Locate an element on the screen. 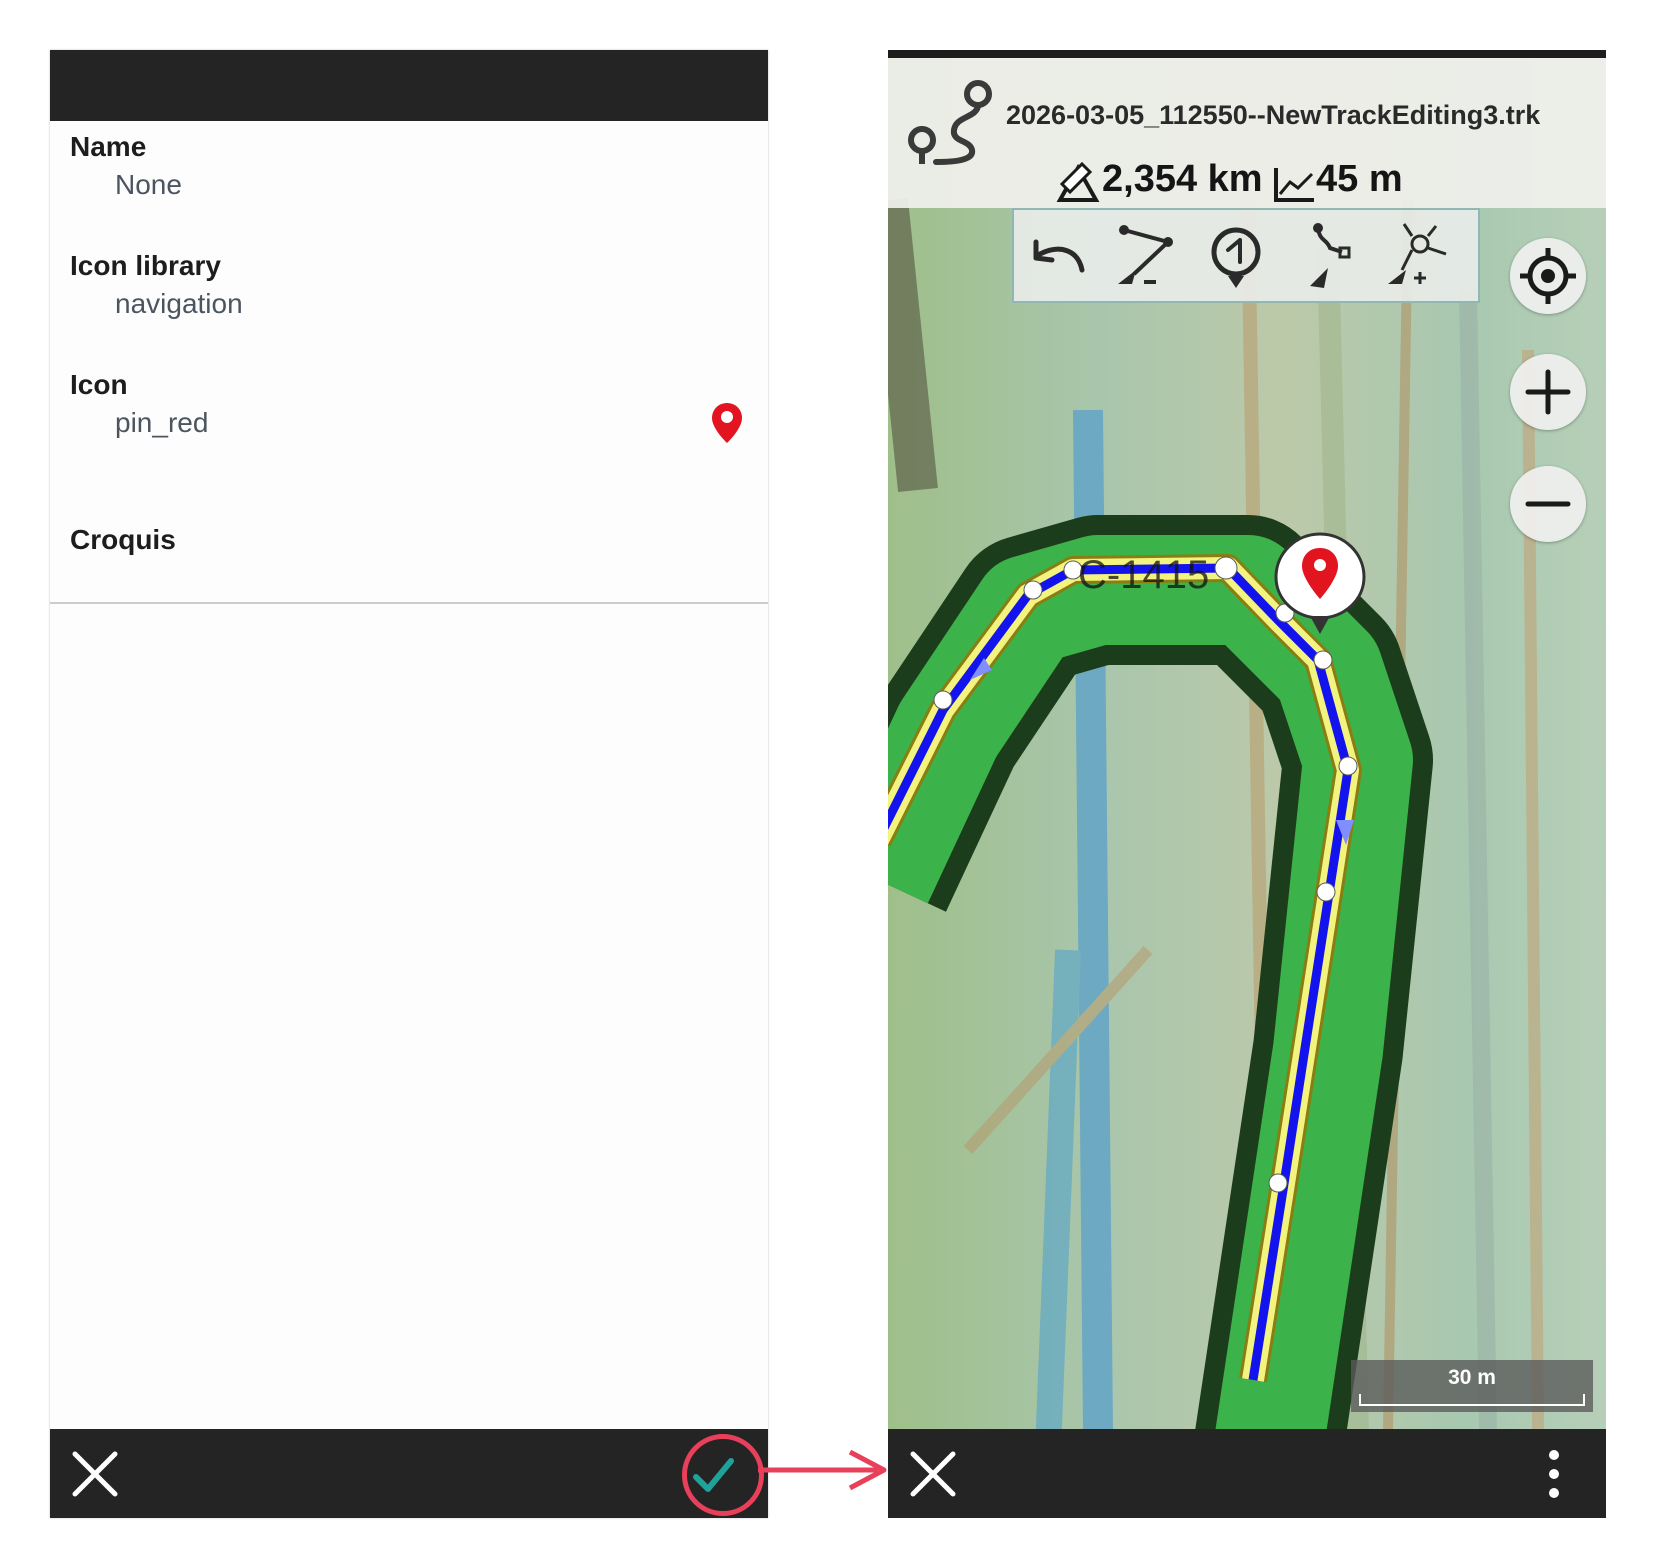 Image resolution: width=1654 pixels, height=1566 pixels. map-road-label: C-1415 is located at coordinates (1143, 575).